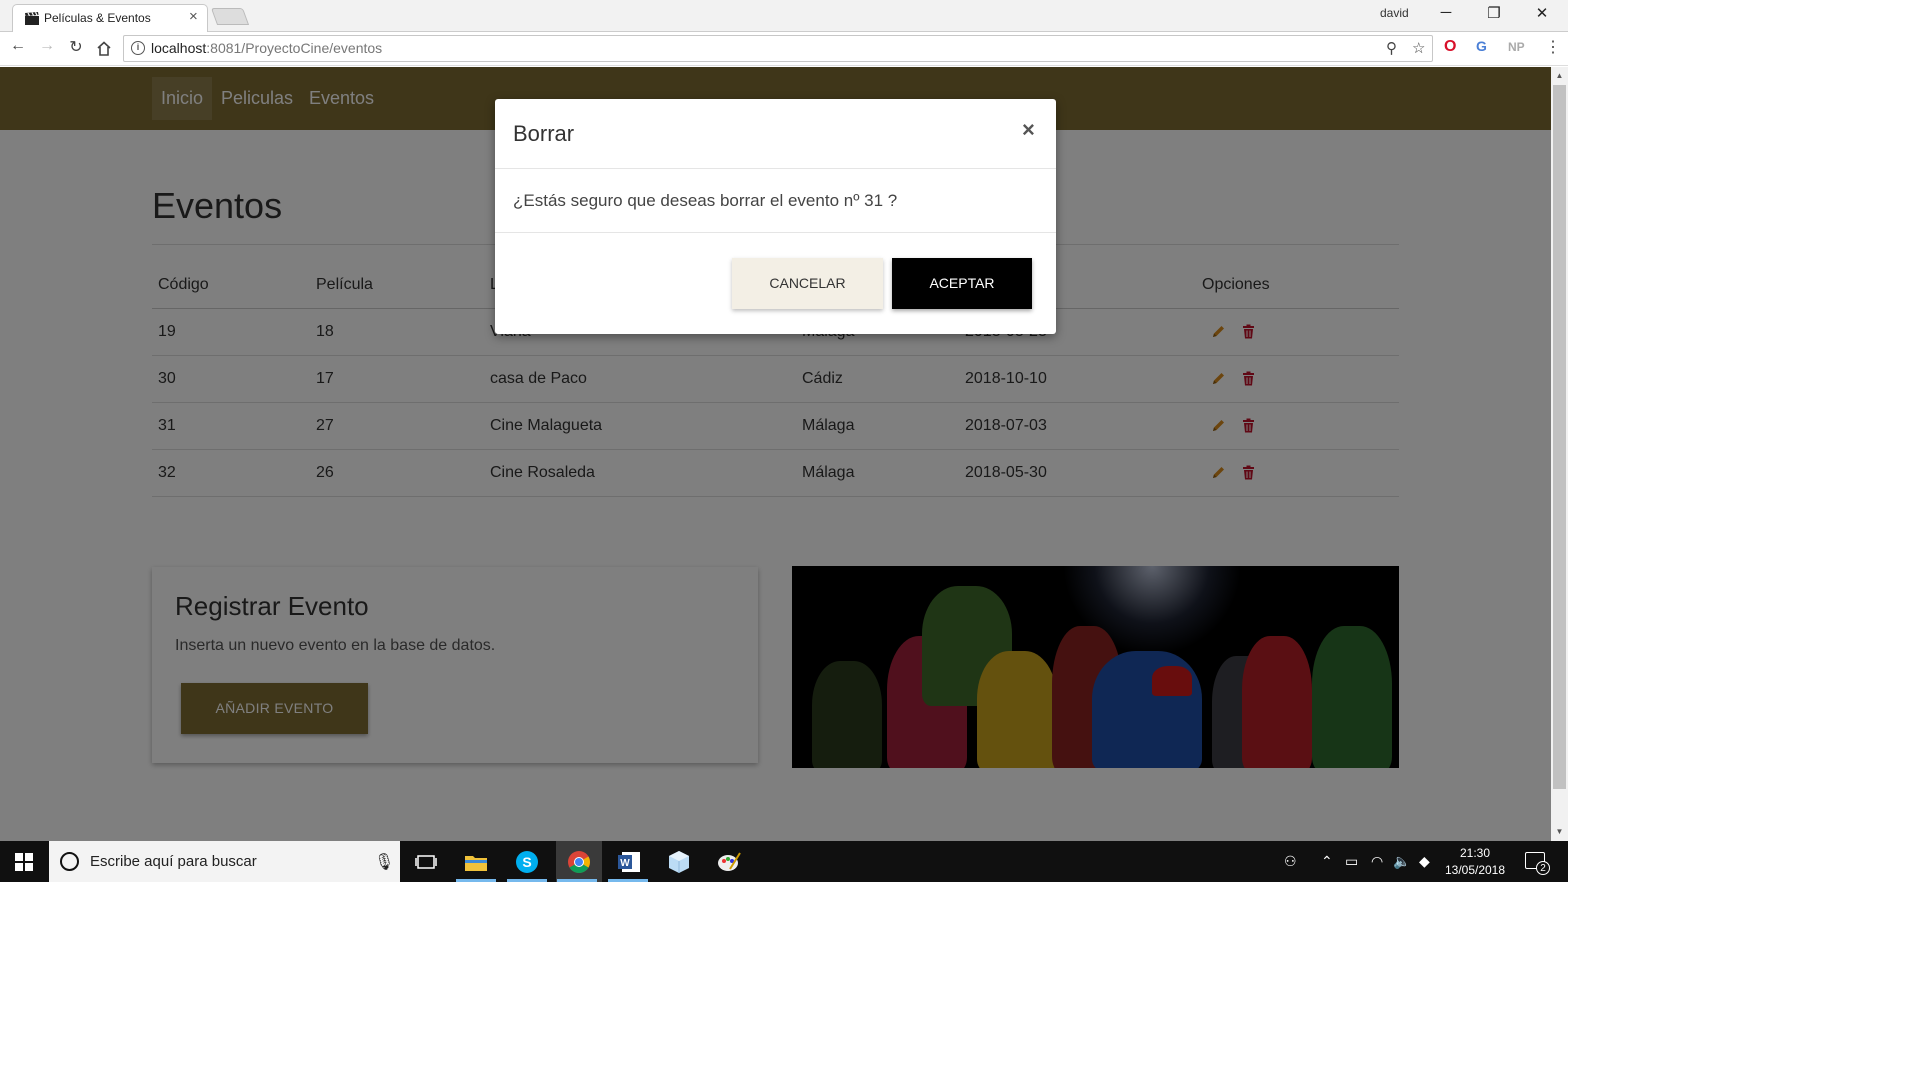 This screenshot has height=1080, width=1920. I want to click on skype-icon: S, so click(527, 862).